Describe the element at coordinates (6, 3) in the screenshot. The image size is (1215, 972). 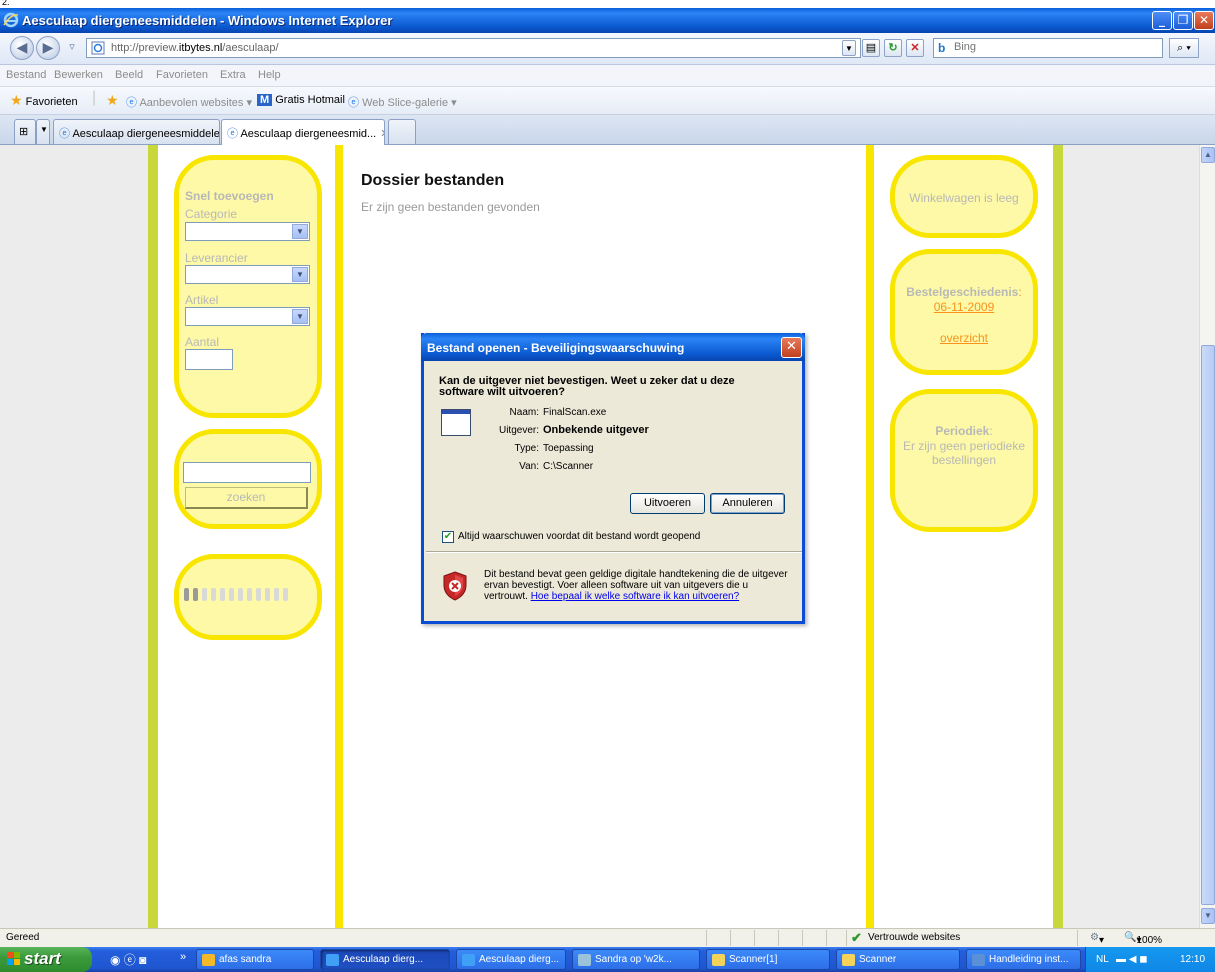
I see `step-number: 2.` at that location.